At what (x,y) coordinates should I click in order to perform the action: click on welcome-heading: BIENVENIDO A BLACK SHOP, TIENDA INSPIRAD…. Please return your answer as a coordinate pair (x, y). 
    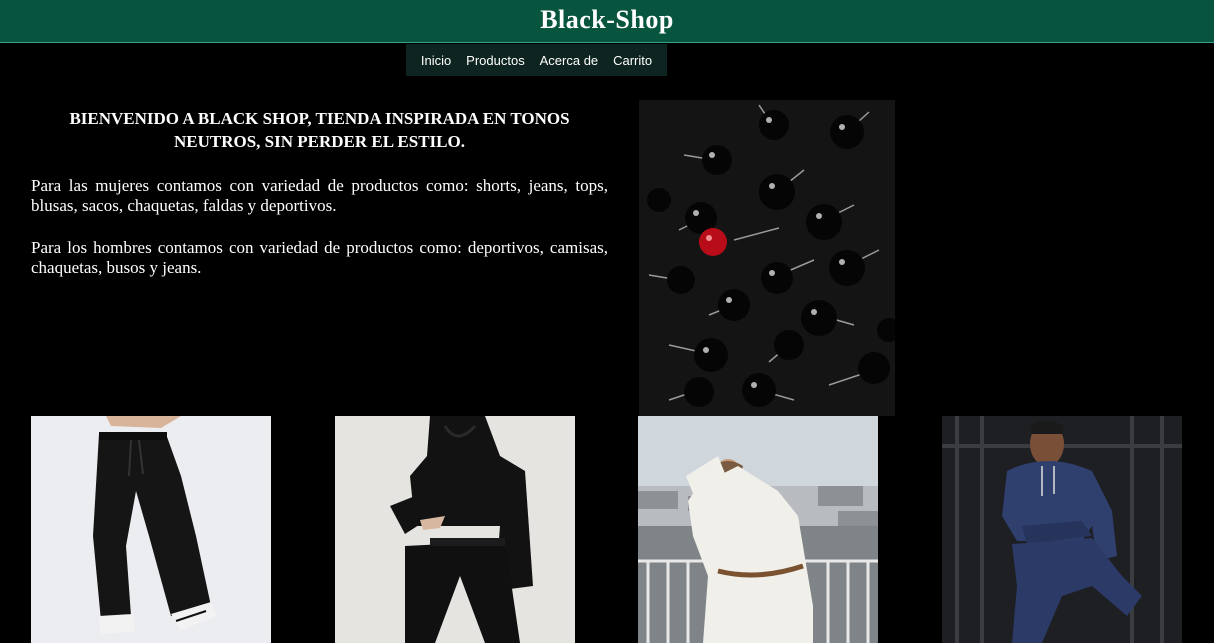
    Looking at the image, I should click on (319, 130).